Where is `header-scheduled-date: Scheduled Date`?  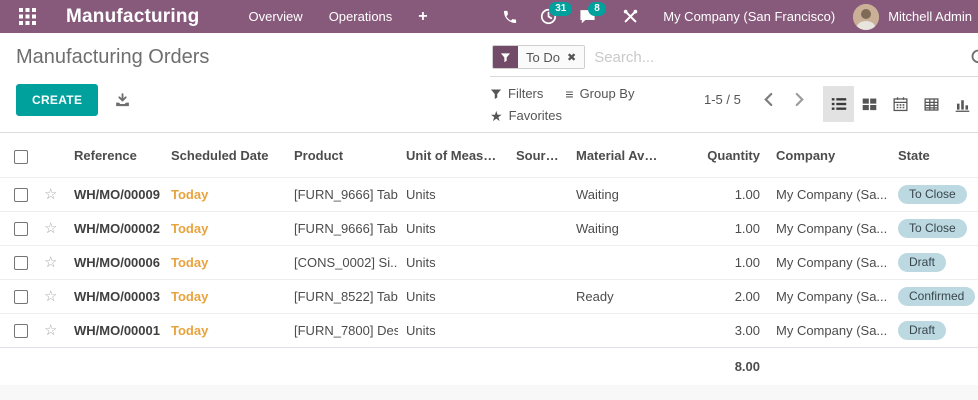
header-scheduled-date: Scheduled Date is located at coordinates (224, 155).